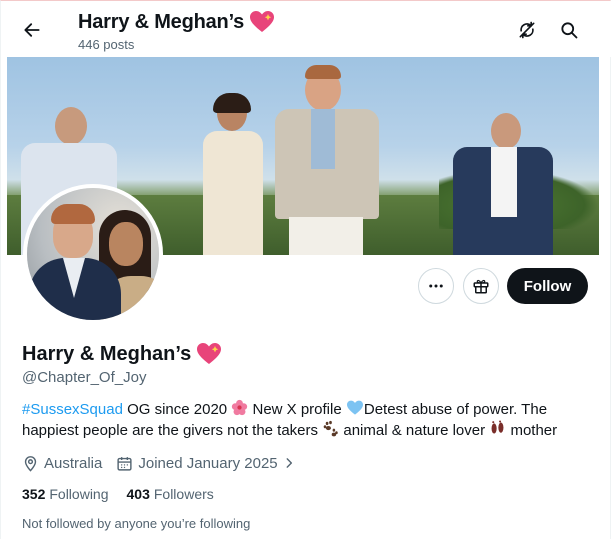  I want to click on bio-text-4: animal & nature lover, so click(414, 430).